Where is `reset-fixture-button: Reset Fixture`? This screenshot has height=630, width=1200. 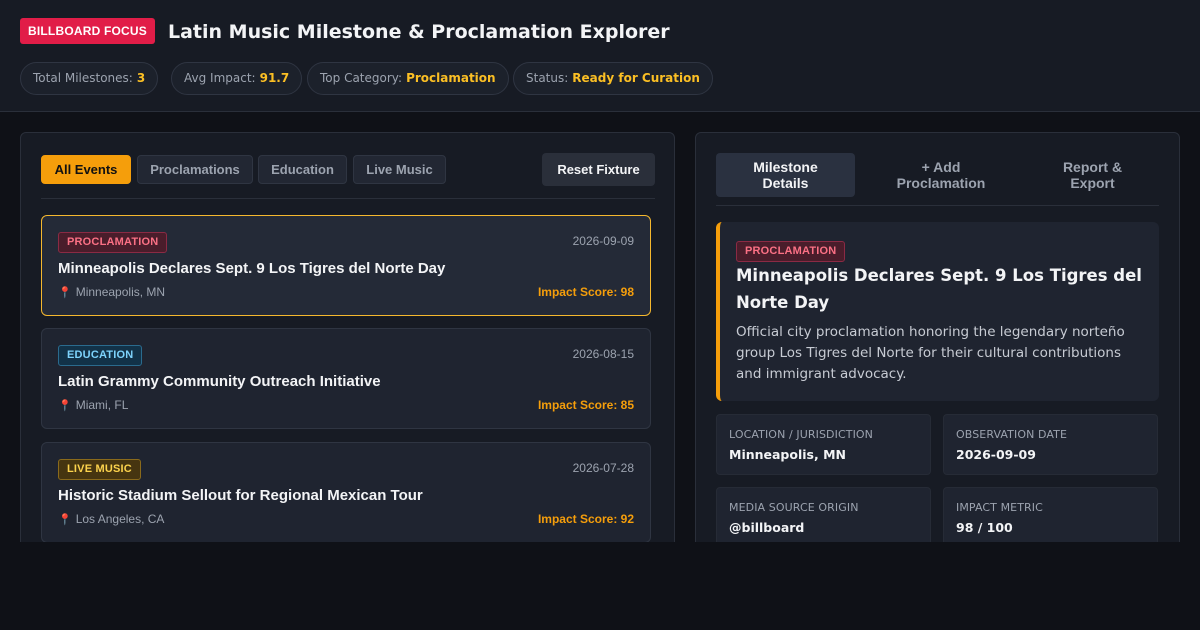 reset-fixture-button: Reset Fixture is located at coordinates (598, 169).